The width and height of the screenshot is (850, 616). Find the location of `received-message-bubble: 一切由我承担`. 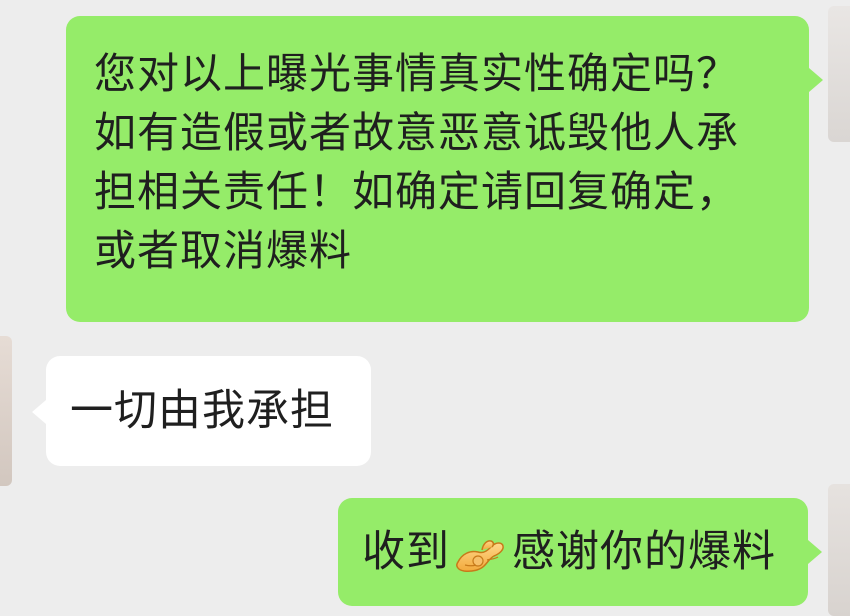

received-message-bubble: 一切由我承担 is located at coordinates (201, 411).